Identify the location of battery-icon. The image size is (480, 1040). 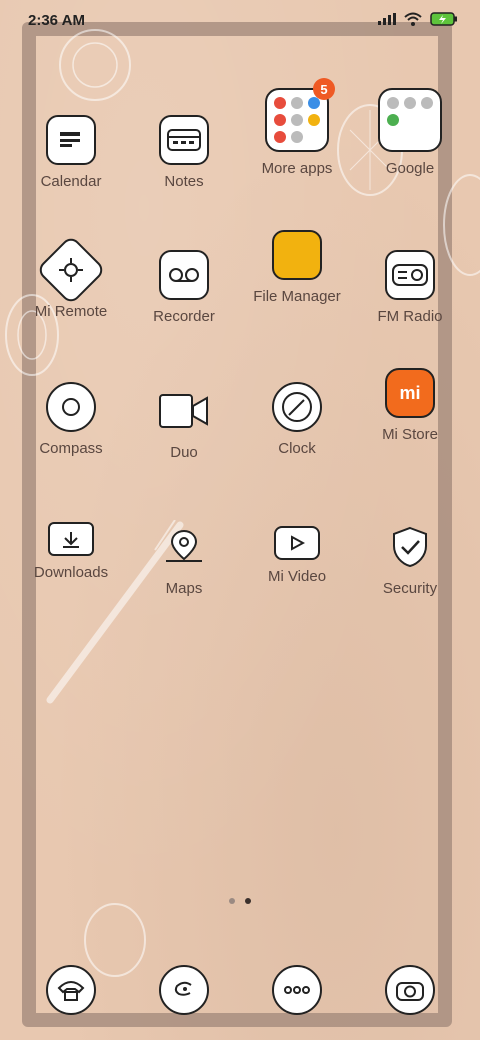
(443, 19).